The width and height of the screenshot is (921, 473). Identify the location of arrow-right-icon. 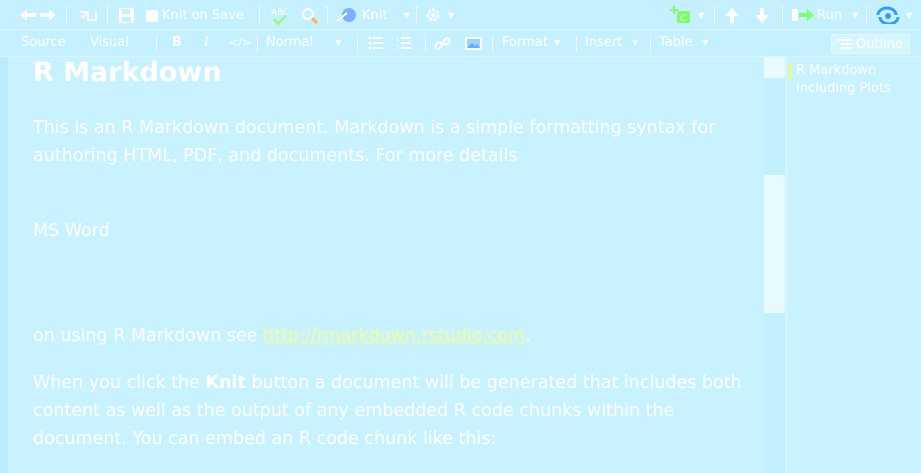
(48, 15).